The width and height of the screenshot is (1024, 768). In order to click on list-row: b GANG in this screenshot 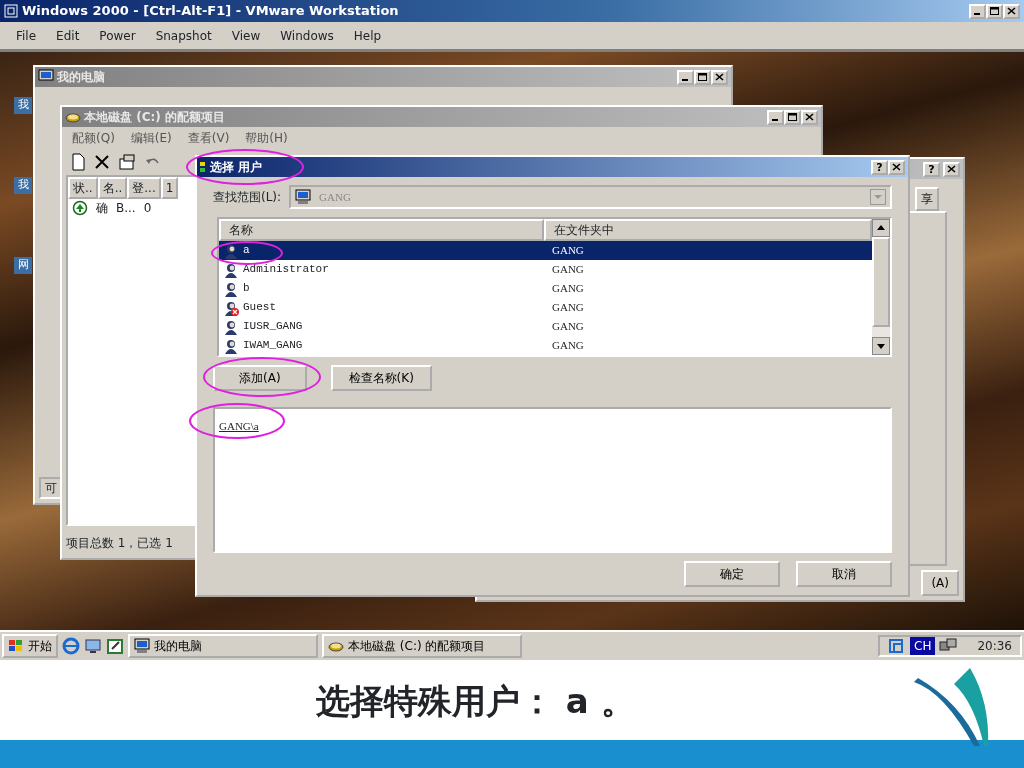, I will do `click(545, 288)`.